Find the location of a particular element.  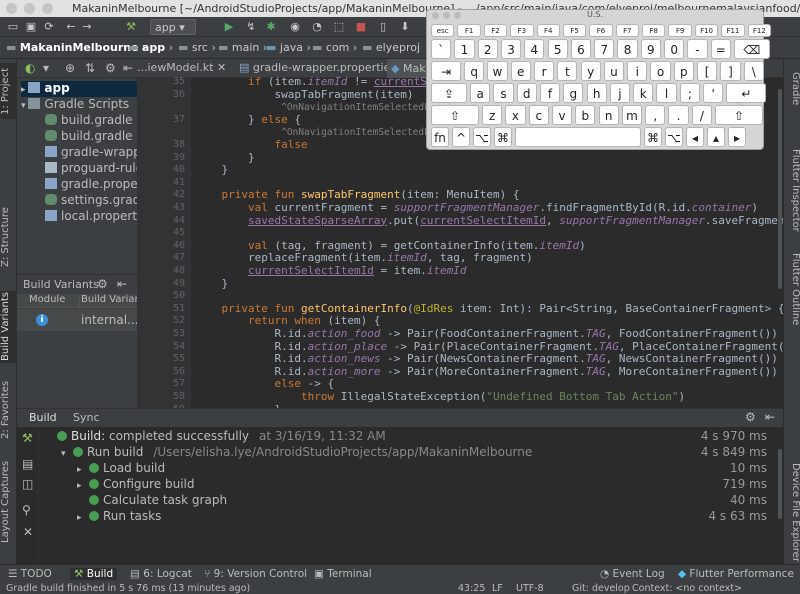

keyboard-key: ↵ is located at coordinates (746, 93).